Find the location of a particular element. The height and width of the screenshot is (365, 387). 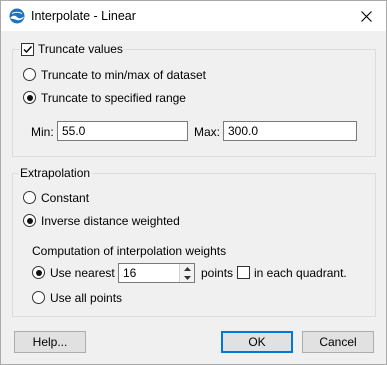

max-label: Max: is located at coordinates (207, 132).